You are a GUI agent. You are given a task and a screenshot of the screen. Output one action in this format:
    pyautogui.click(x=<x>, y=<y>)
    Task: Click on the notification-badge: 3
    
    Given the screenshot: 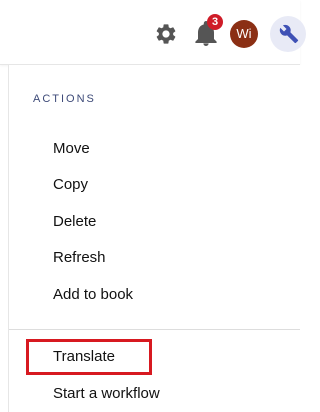 What is the action you would take?
    pyautogui.click(x=215, y=22)
    